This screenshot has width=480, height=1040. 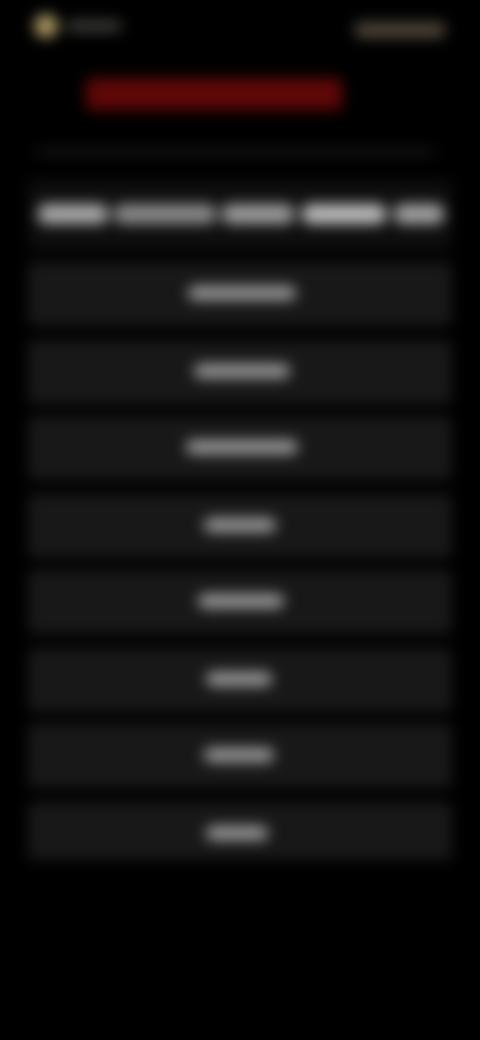 What do you see at coordinates (94, 26) in the screenshot?
I see `back-label` at bounding box center [94, 26].